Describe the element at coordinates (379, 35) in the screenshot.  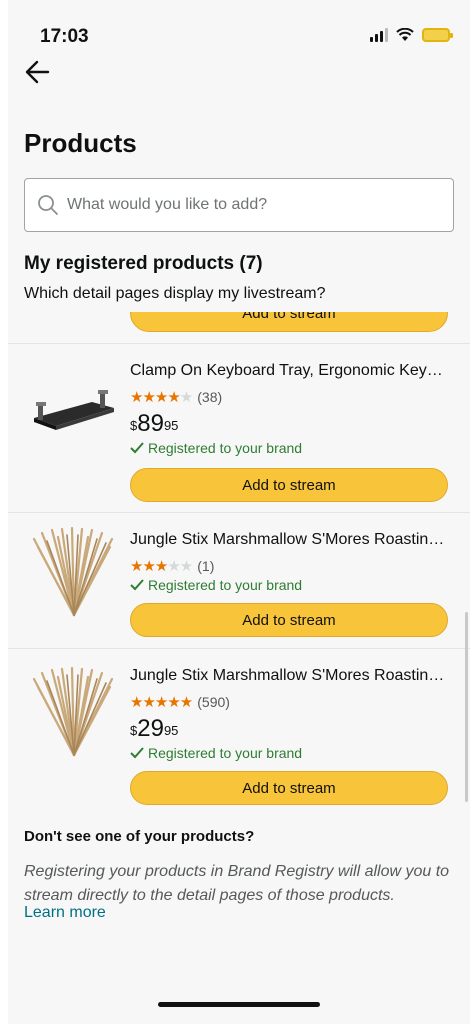
I see `signal-icon` at that location.